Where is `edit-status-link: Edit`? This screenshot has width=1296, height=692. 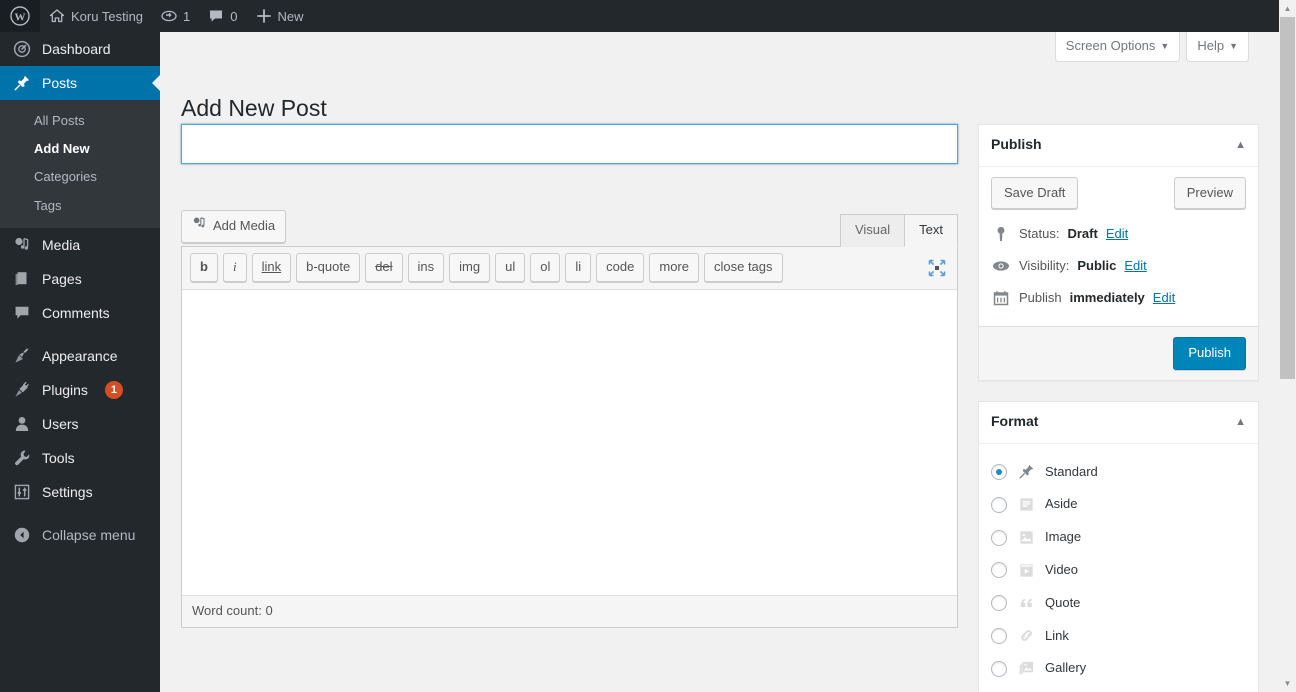 edit-status-link: Edit is located at coordinates (1117, 234).